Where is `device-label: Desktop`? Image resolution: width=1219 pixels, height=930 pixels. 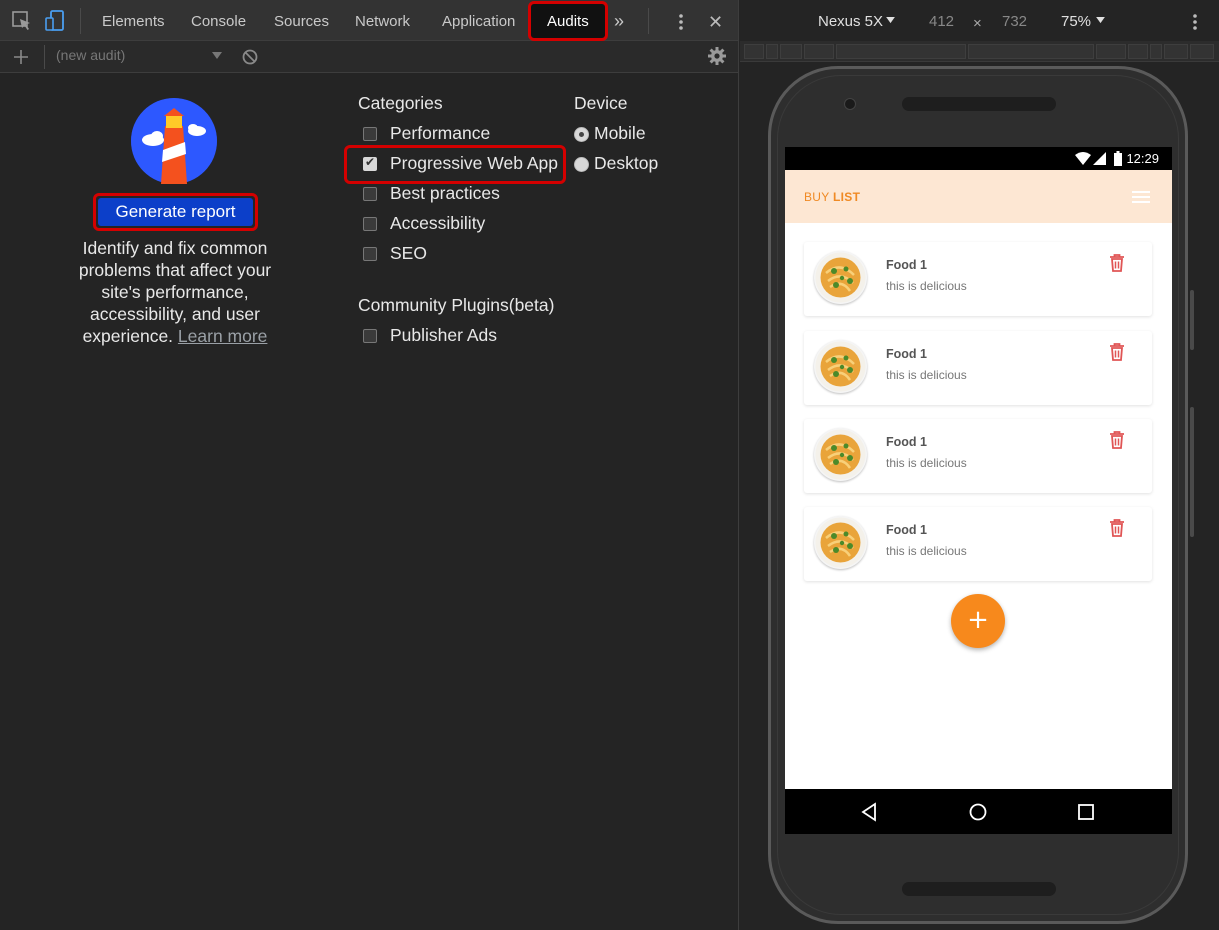
device-label: Desktop is located at coordinates (626, 163).